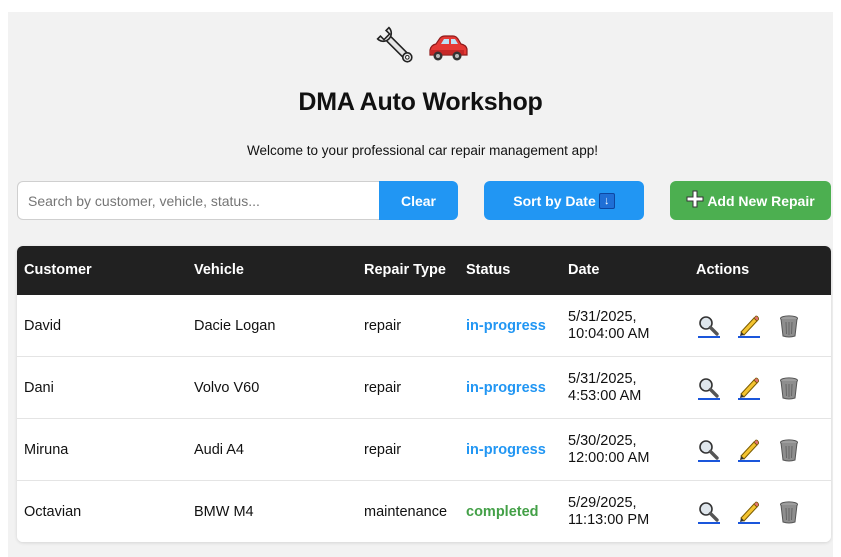 The height and width of the screenshot is (557, 841). What do you see at coordinates (695, 200) in the screenshot?
I see `plus-icon` at bounding box center [695, 200].